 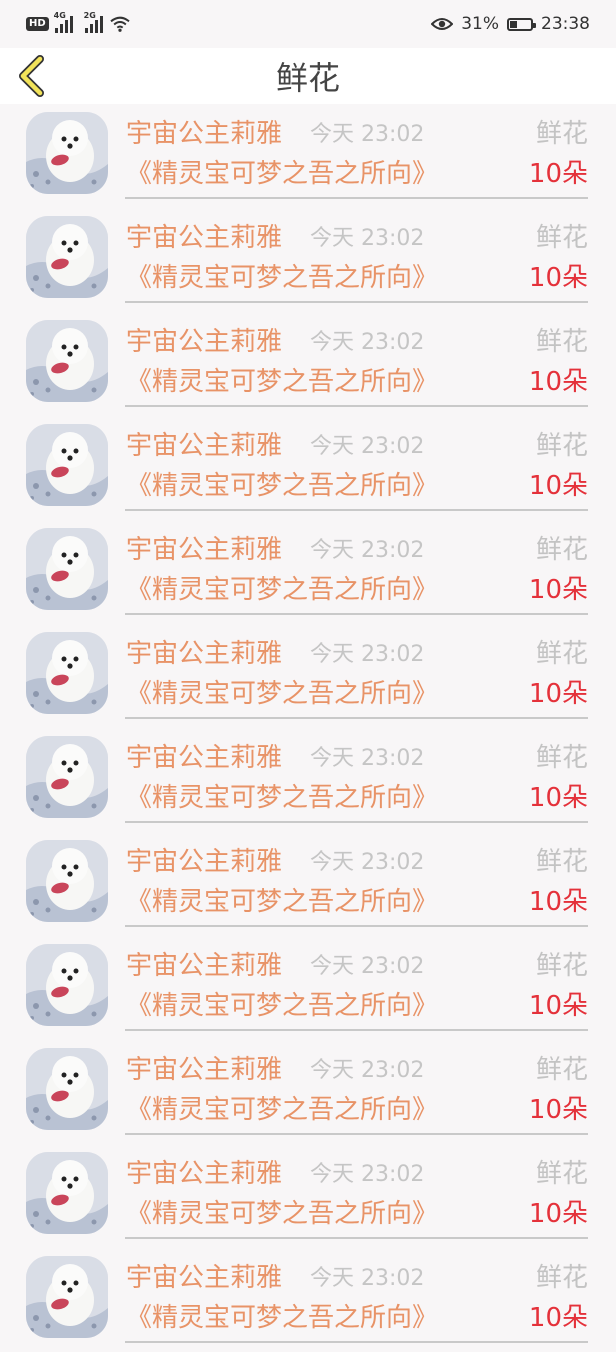 I want to click on page-title: 鲜花, so click(x=307, y=78).